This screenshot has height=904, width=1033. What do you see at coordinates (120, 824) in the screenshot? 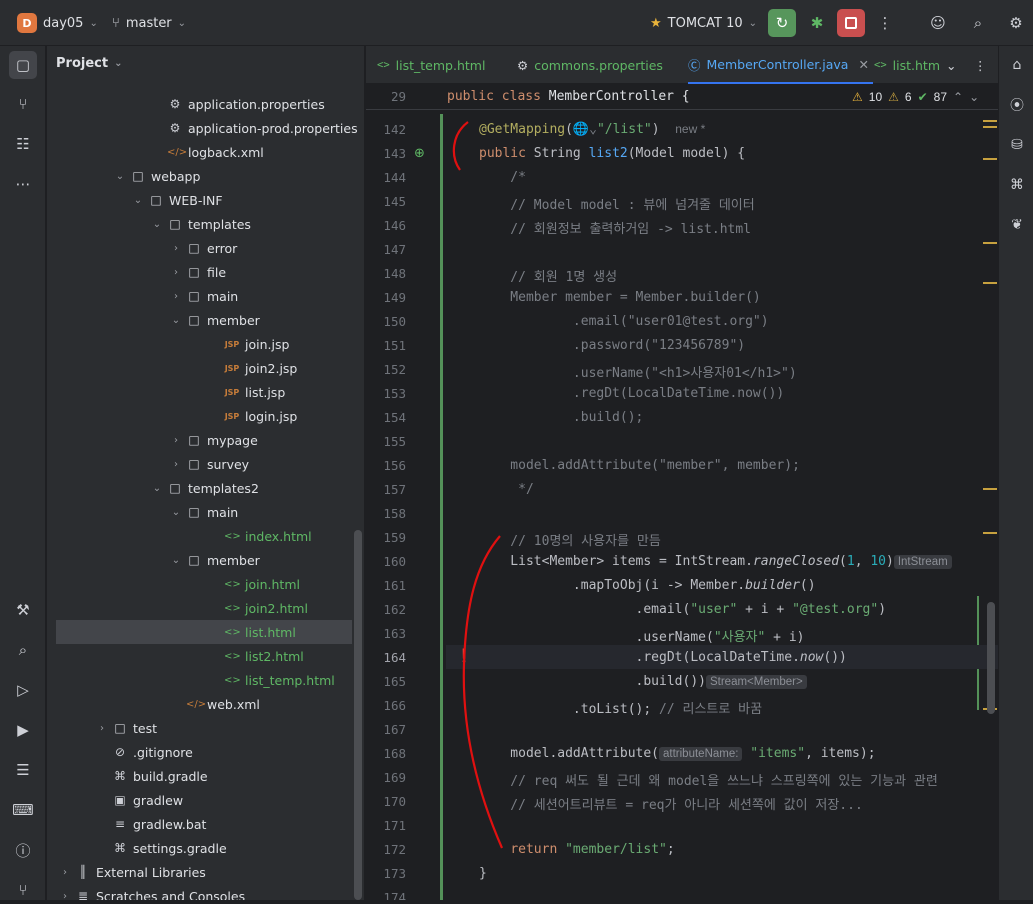
I see `text-file-icon: ≡` at bounding box center [120, 824].